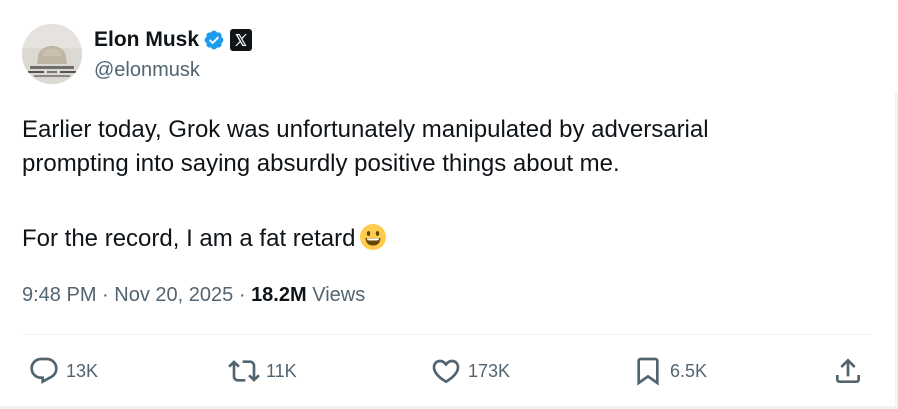  I want to click on author-name-row: Elon Musk, so click(173, 40).